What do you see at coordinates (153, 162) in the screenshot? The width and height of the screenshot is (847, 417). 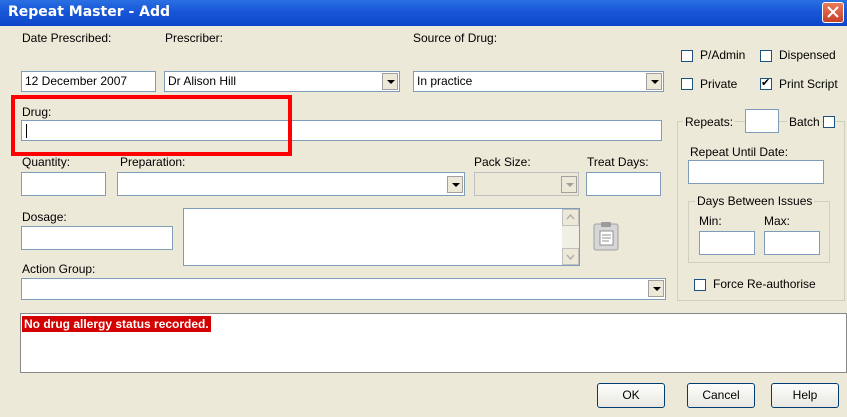 I see `preparation-label: Preparation:` at bounding box center [153, 162].